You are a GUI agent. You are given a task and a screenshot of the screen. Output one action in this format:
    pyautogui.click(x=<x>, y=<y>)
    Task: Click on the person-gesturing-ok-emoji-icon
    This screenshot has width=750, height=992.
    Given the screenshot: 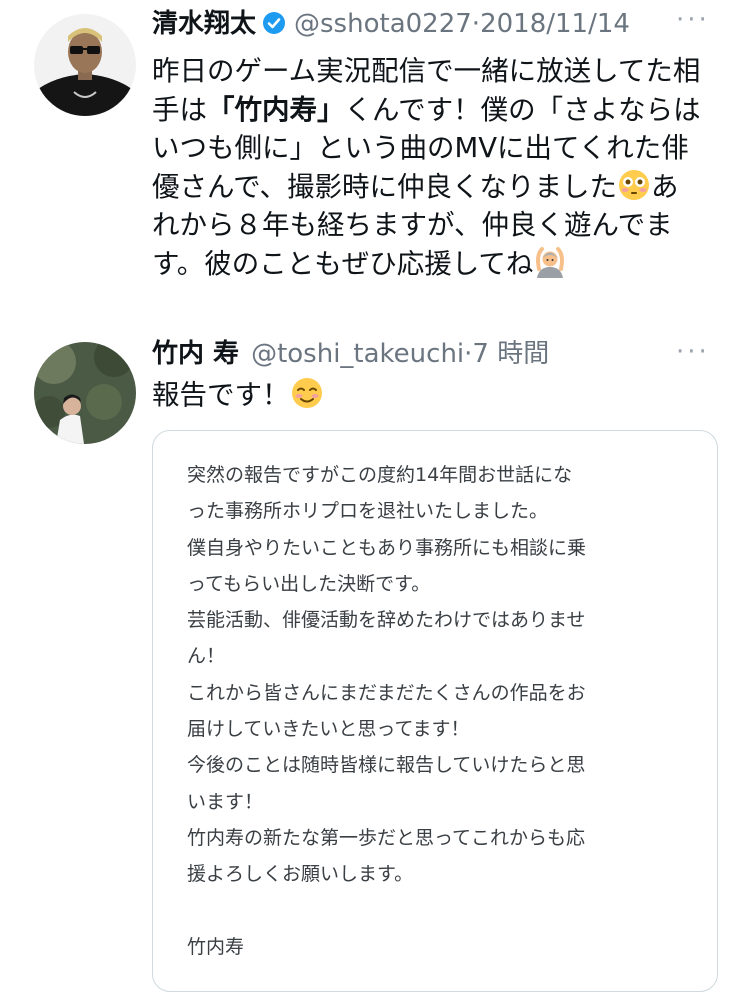 What is the action you would take?
    pyautogui.click(x=550, y=262)
    